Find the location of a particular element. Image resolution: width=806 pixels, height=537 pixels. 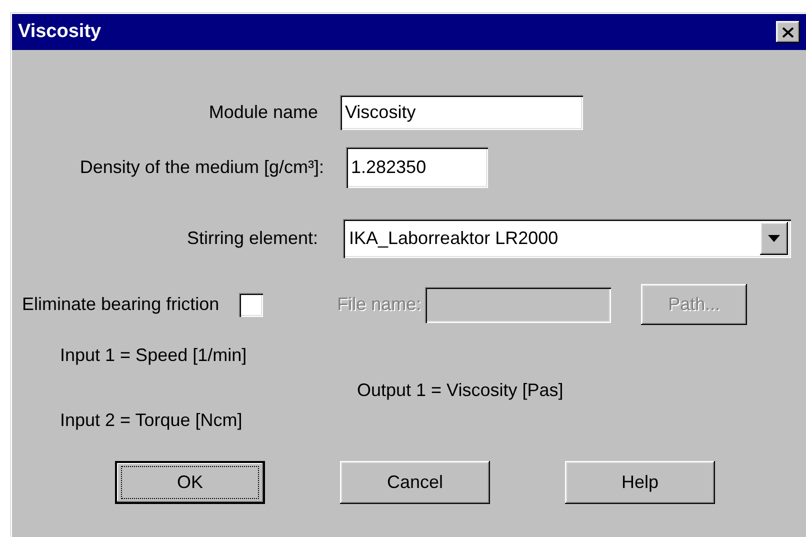

text-field: 1.282350 is located at coordinates (417, 167).